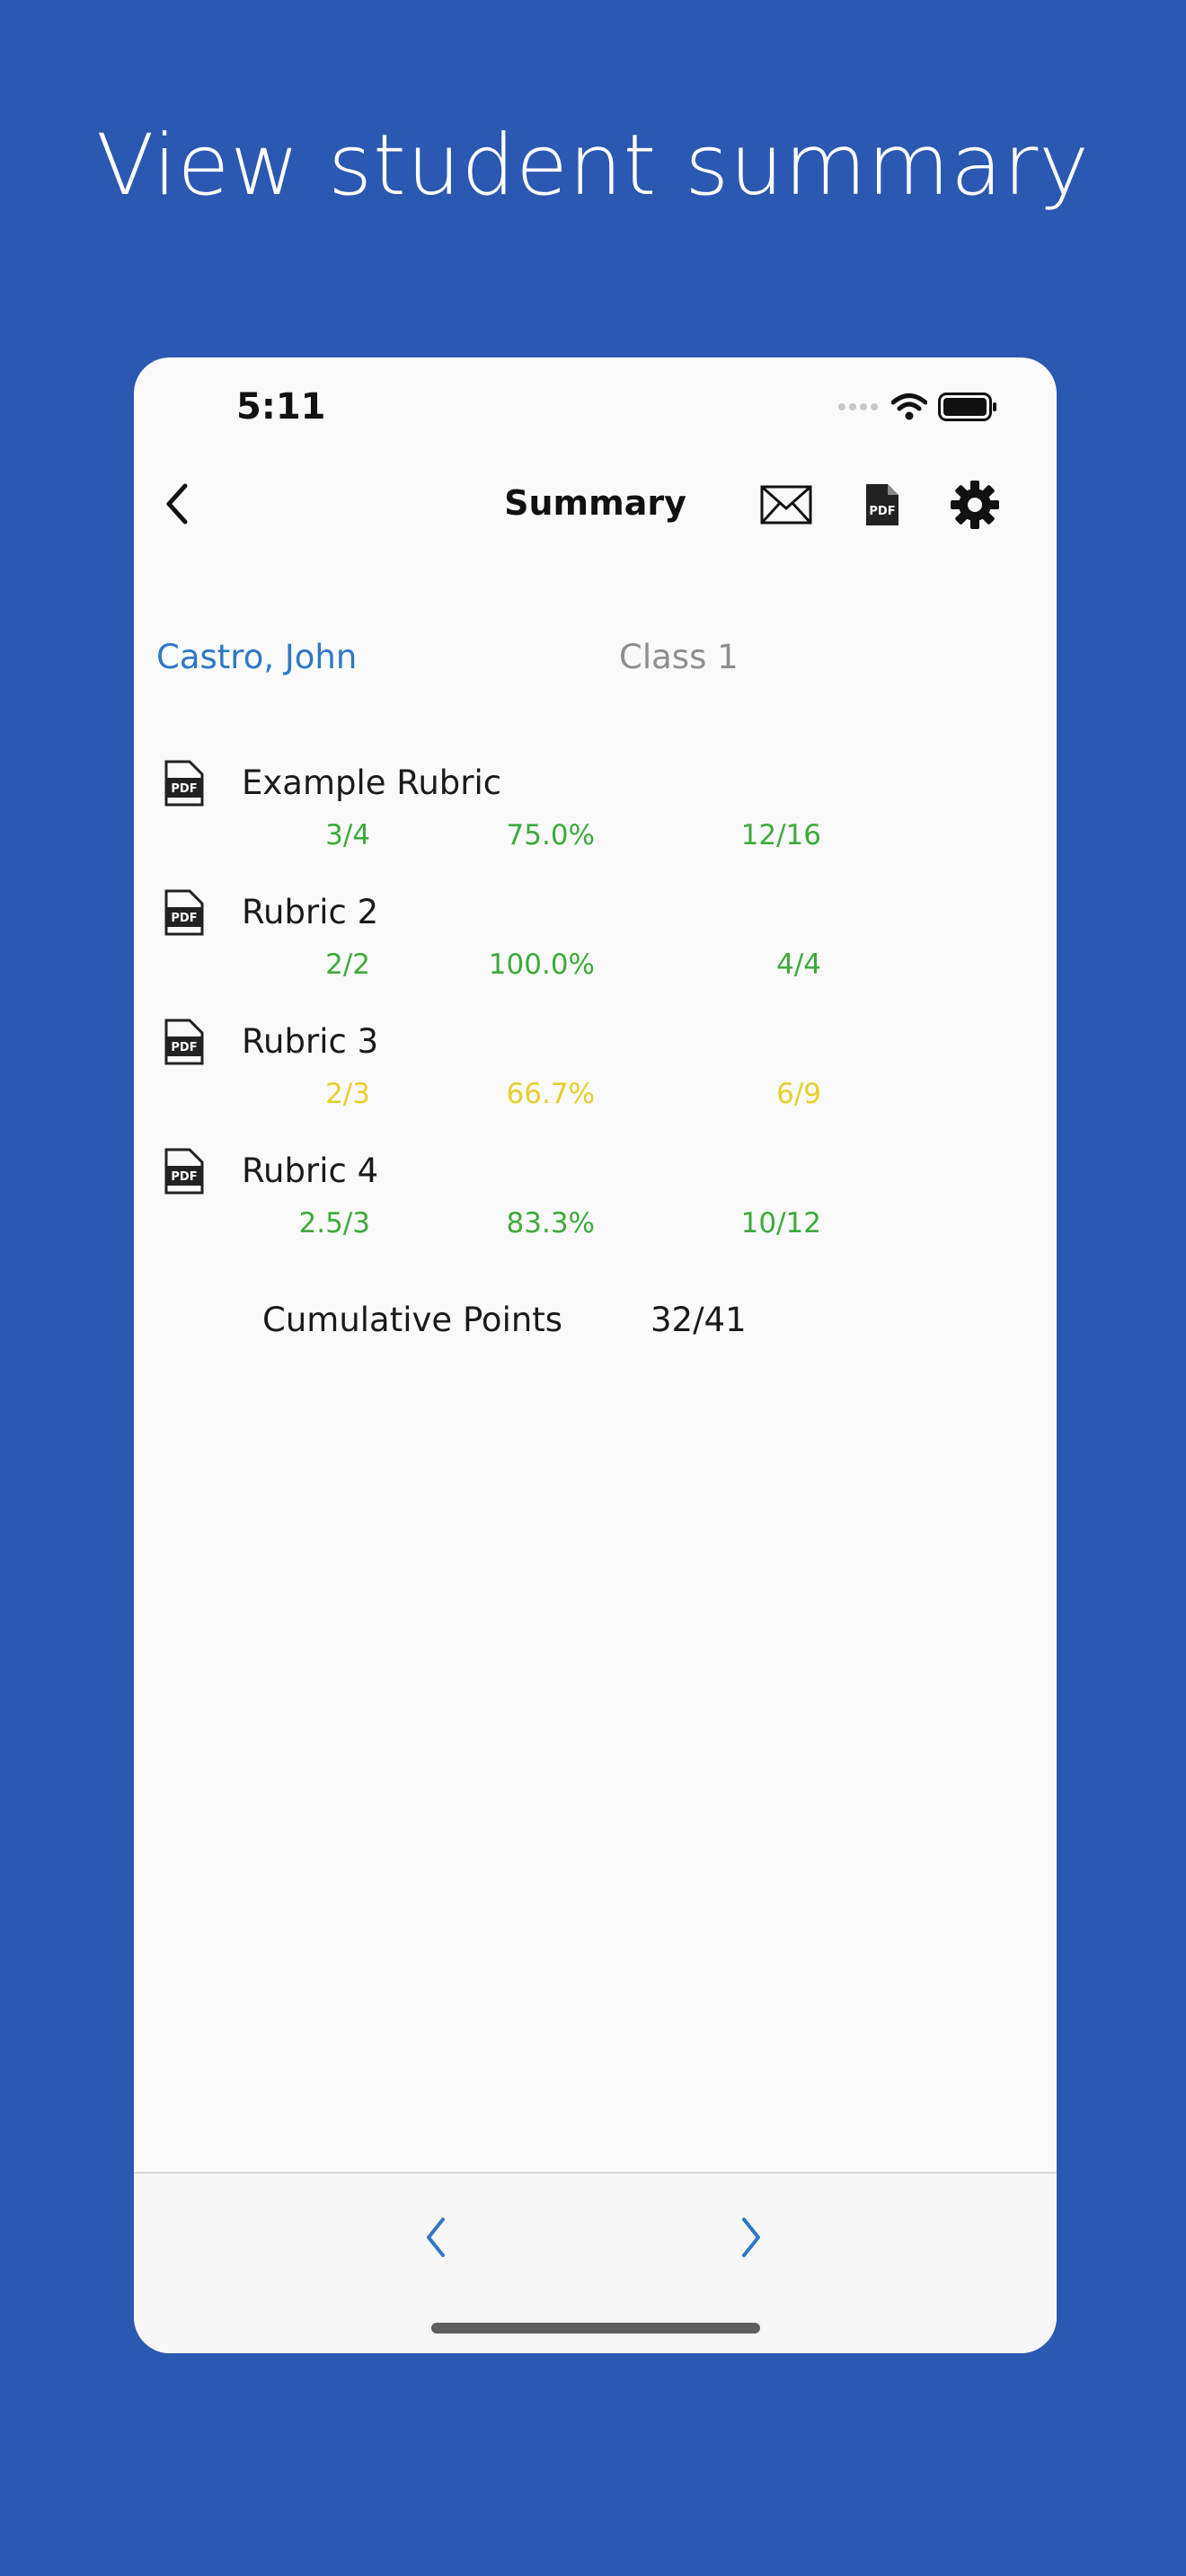 The image size is (1186, 2576). I want to click on rubric-total: 12/16, so click(780, 835).